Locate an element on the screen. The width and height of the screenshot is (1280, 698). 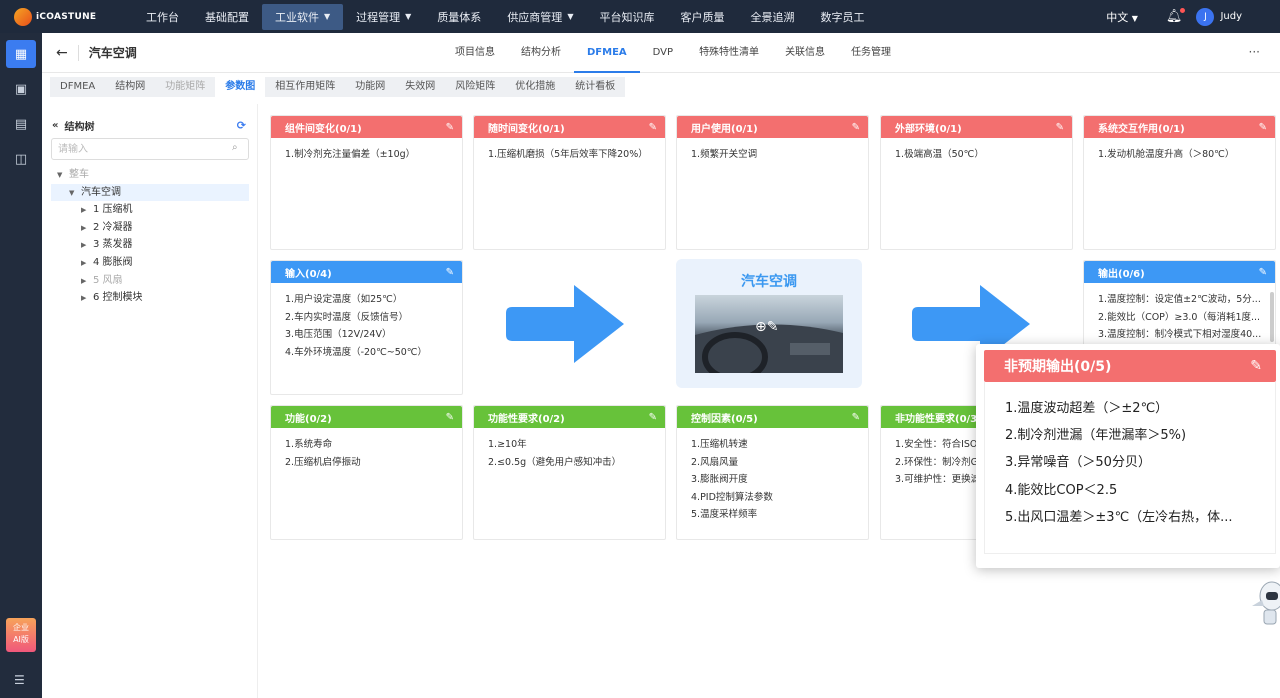
top-menu-item: 质量体系 is located at coordinates (459, 16).